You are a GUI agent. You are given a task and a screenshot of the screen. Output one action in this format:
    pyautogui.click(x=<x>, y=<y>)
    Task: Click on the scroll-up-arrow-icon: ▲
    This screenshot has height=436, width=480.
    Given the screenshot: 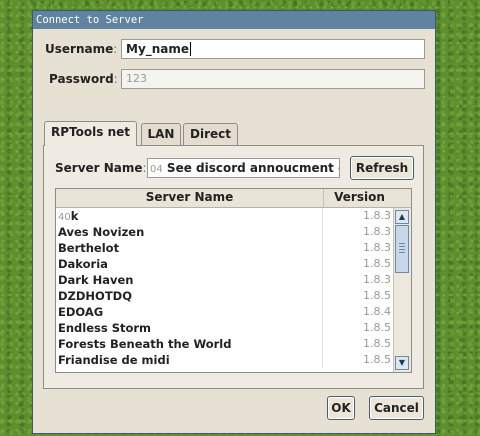 What is the action you would take?
    pyautogui.click(x=402, y=217)
    